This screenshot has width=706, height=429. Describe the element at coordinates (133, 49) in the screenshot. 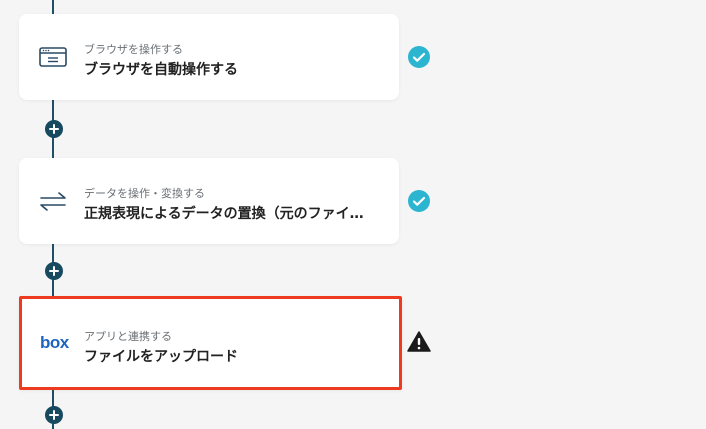

I see `step-subtitle: ブラウザを操作する` at that location.